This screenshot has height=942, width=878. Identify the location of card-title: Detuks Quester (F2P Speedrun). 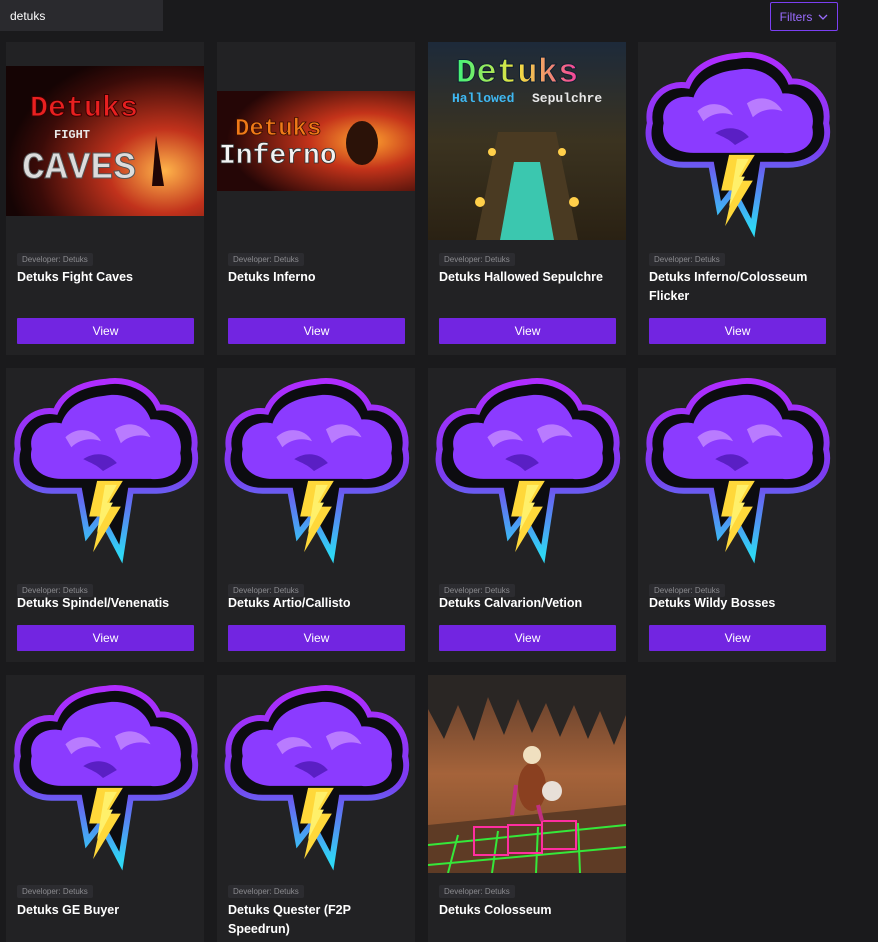
(289, 919).